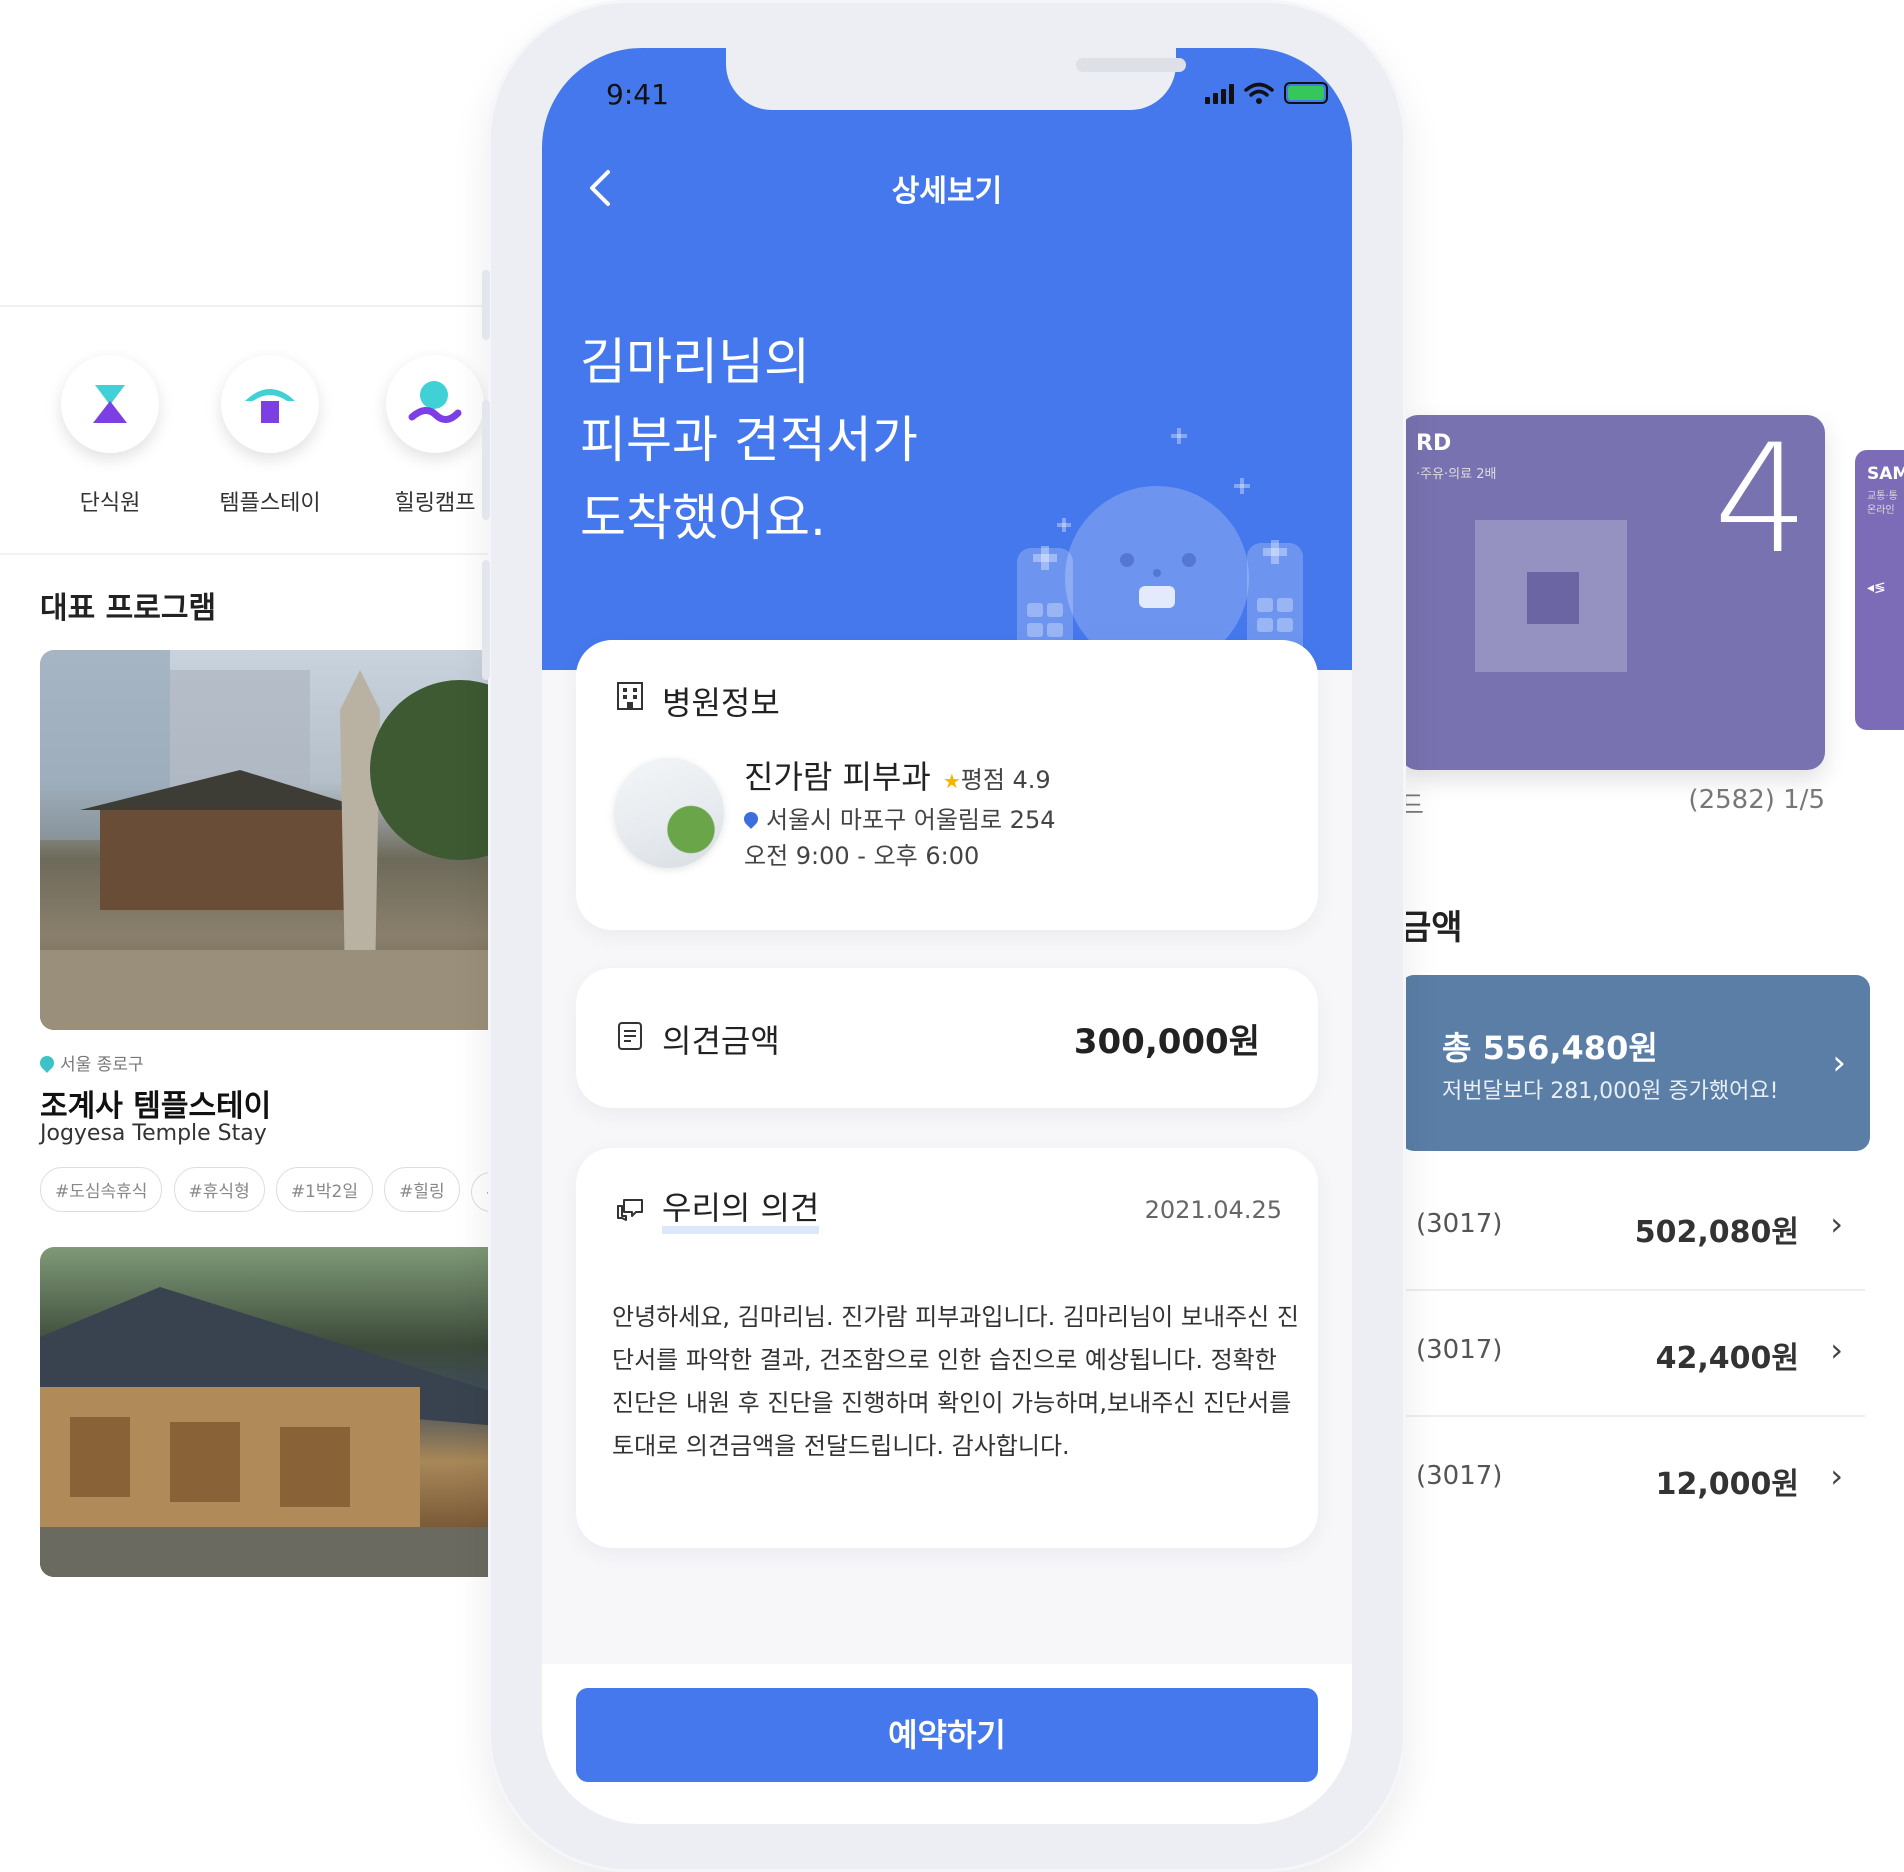 This screenshot has height=1872, width=1904. I want to click on hospital-address-line: 서울시 마포구 어울림로 254, so click(898, 817).